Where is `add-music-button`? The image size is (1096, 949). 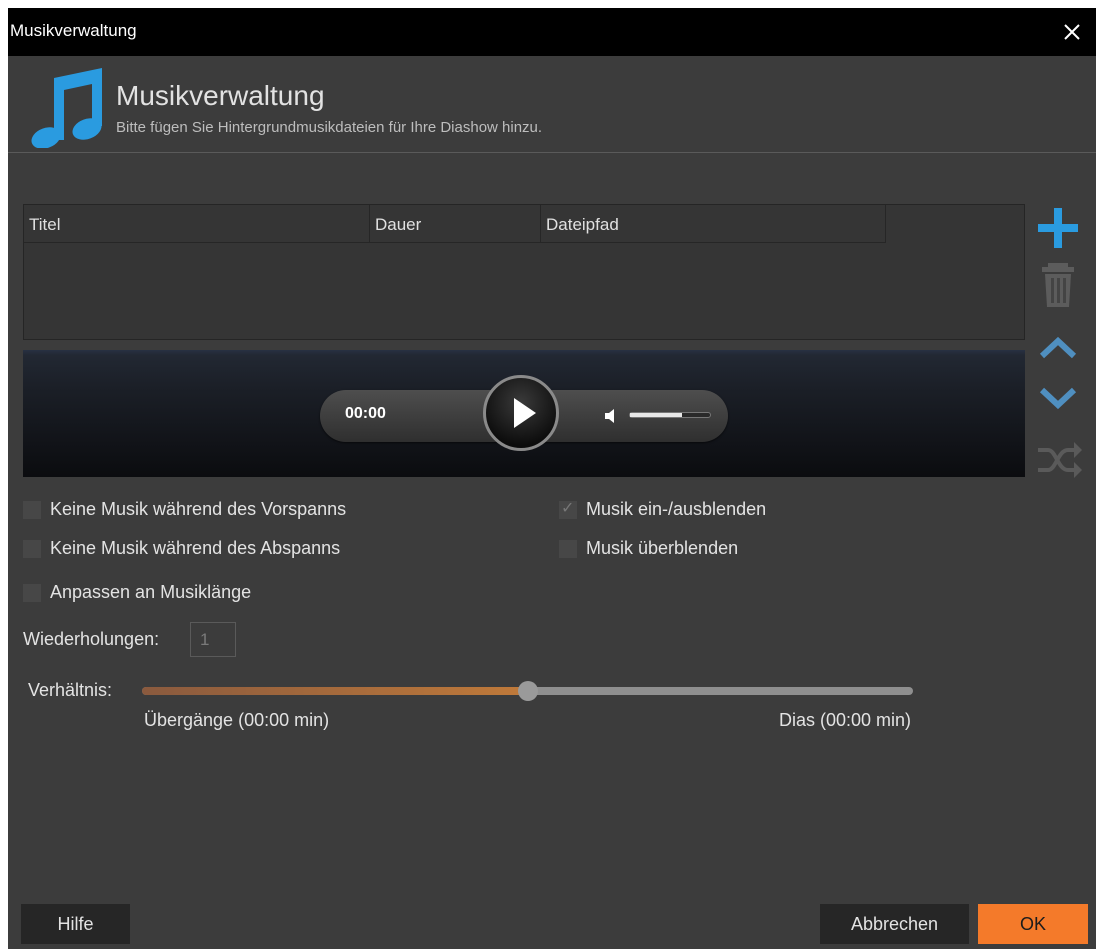
add-music-button is located at coordinates (1058, 228).